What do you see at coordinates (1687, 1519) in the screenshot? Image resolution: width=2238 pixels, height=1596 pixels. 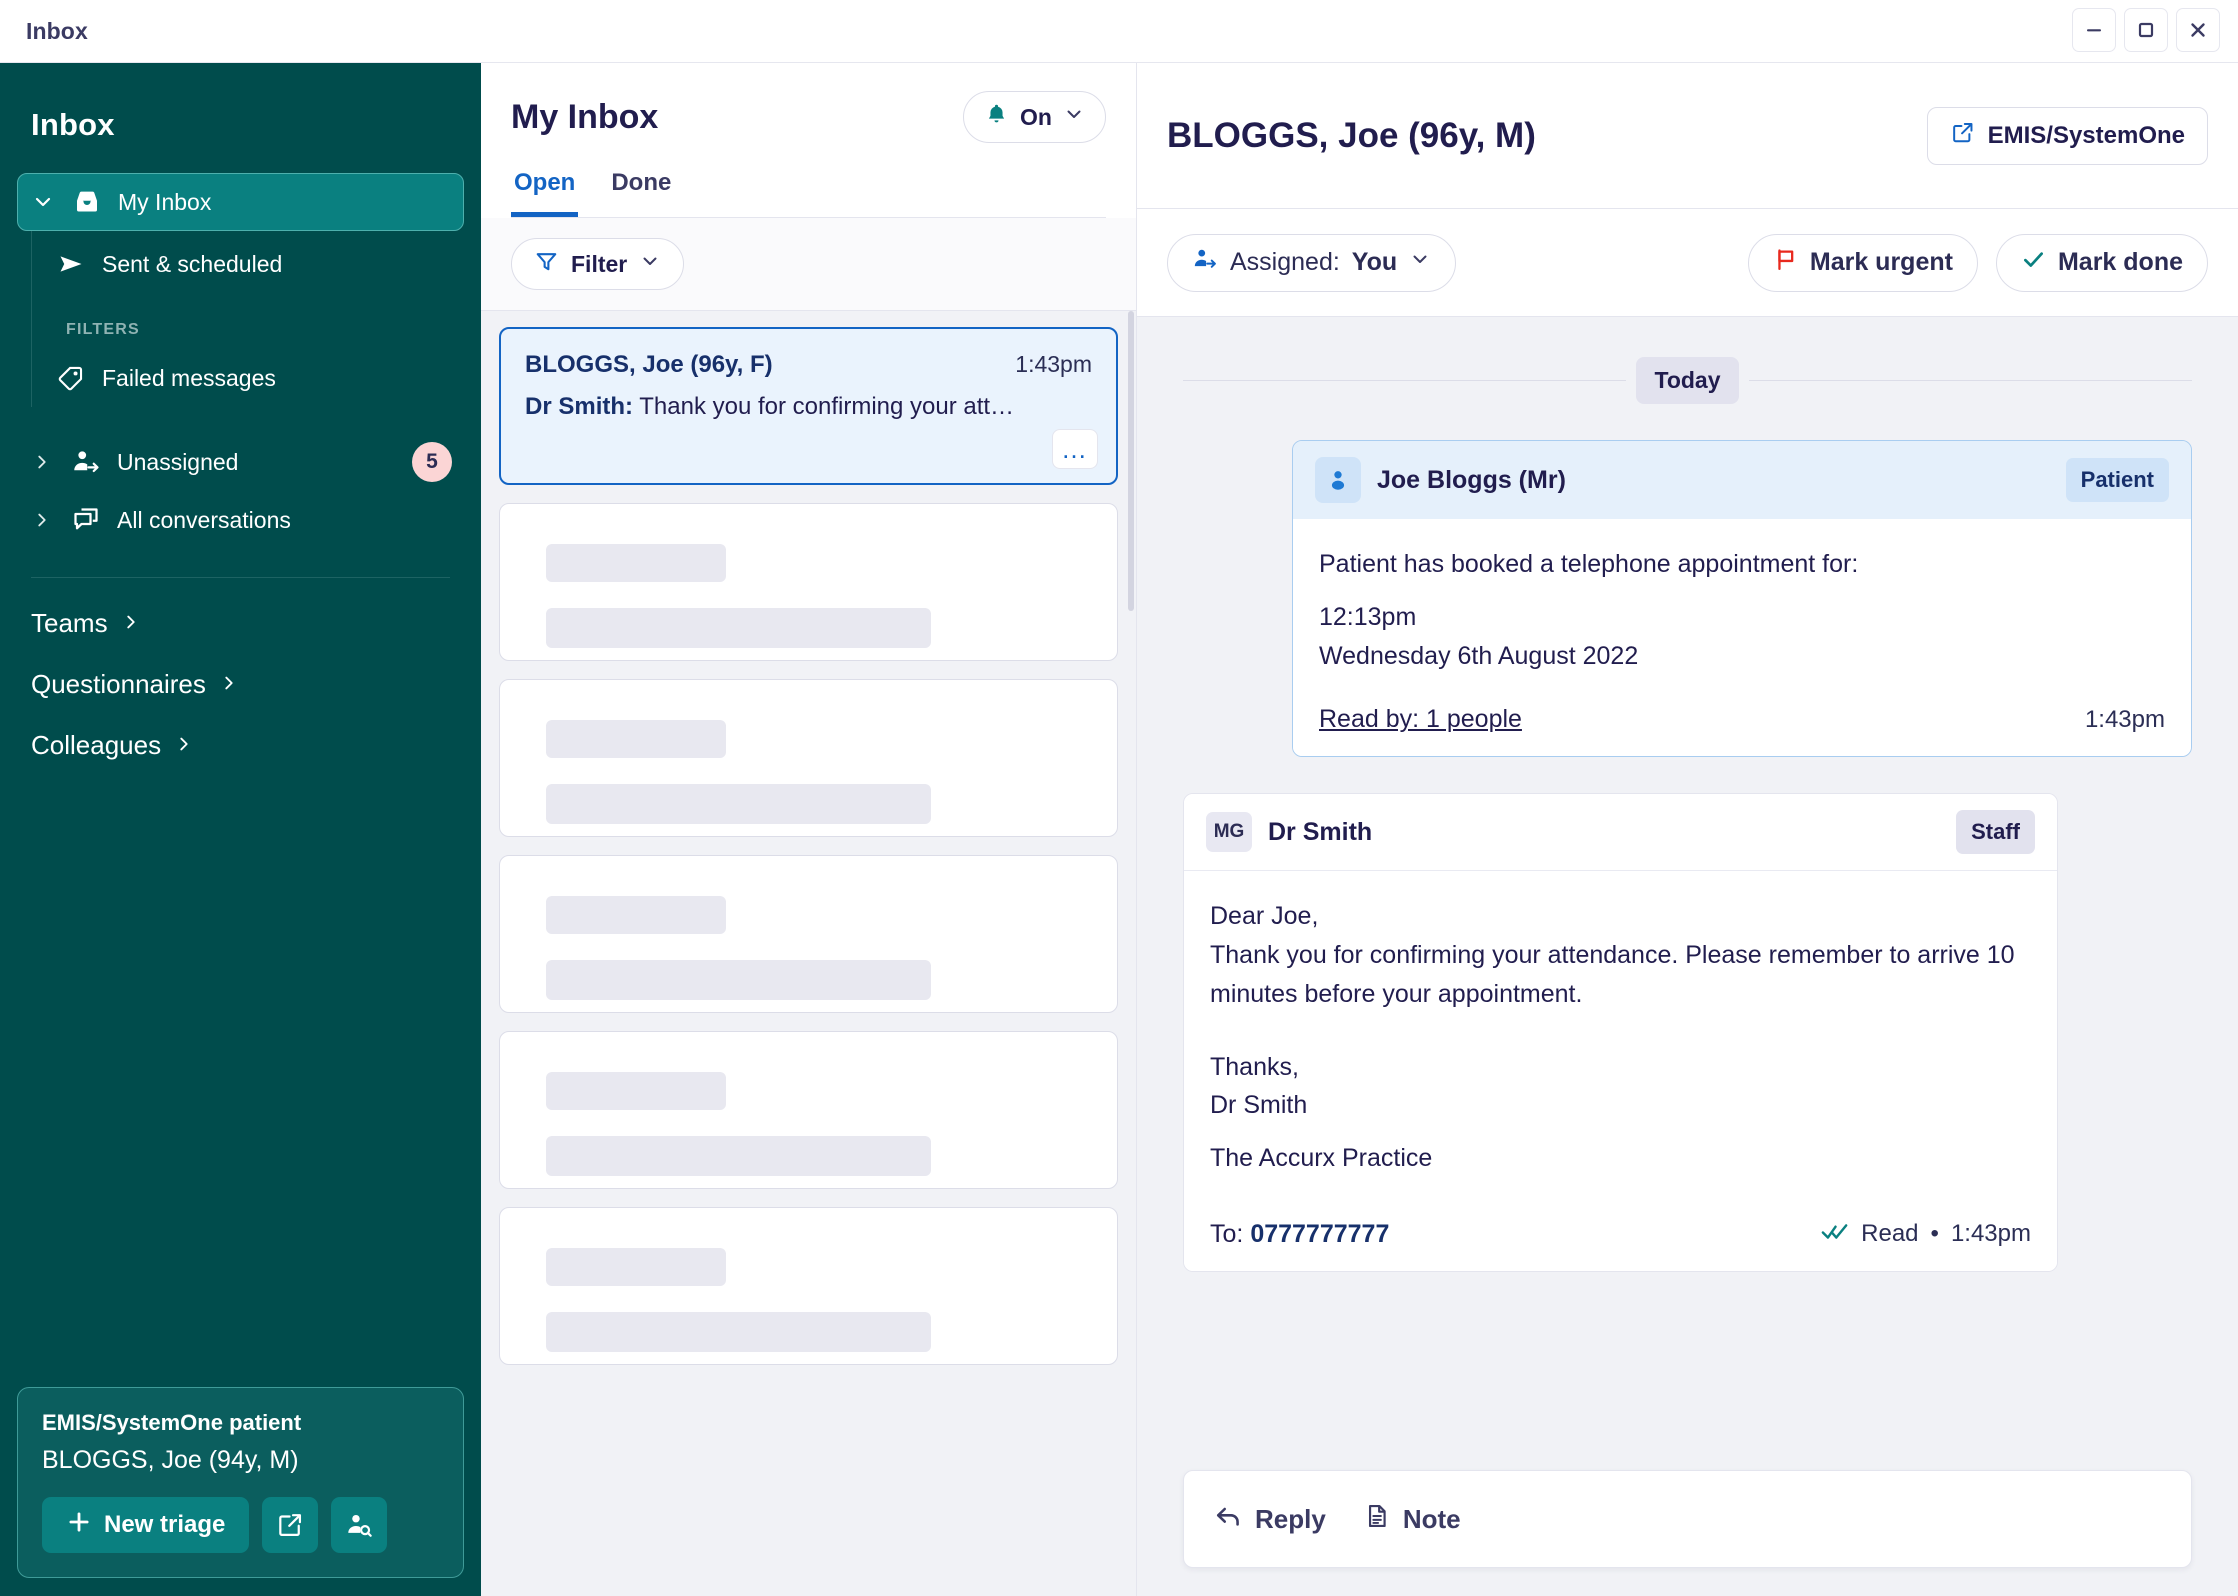 I see `composer-bar: Reply Note` at bounding box center [1687, 1519].